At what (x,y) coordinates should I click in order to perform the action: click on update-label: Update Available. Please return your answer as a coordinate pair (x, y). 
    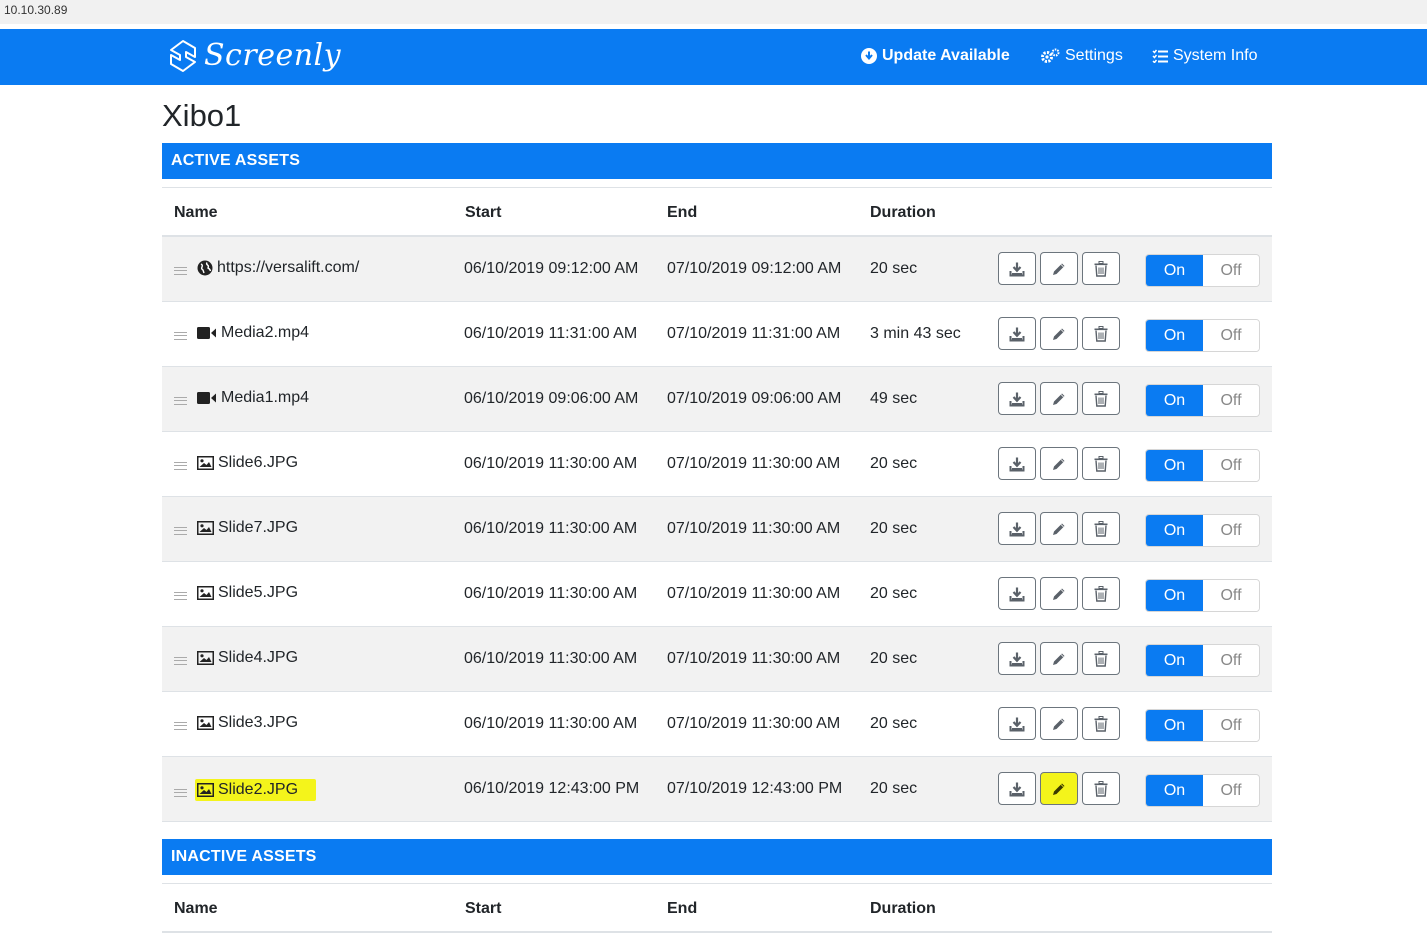
    Looking at the image, I should click on (946, 55).